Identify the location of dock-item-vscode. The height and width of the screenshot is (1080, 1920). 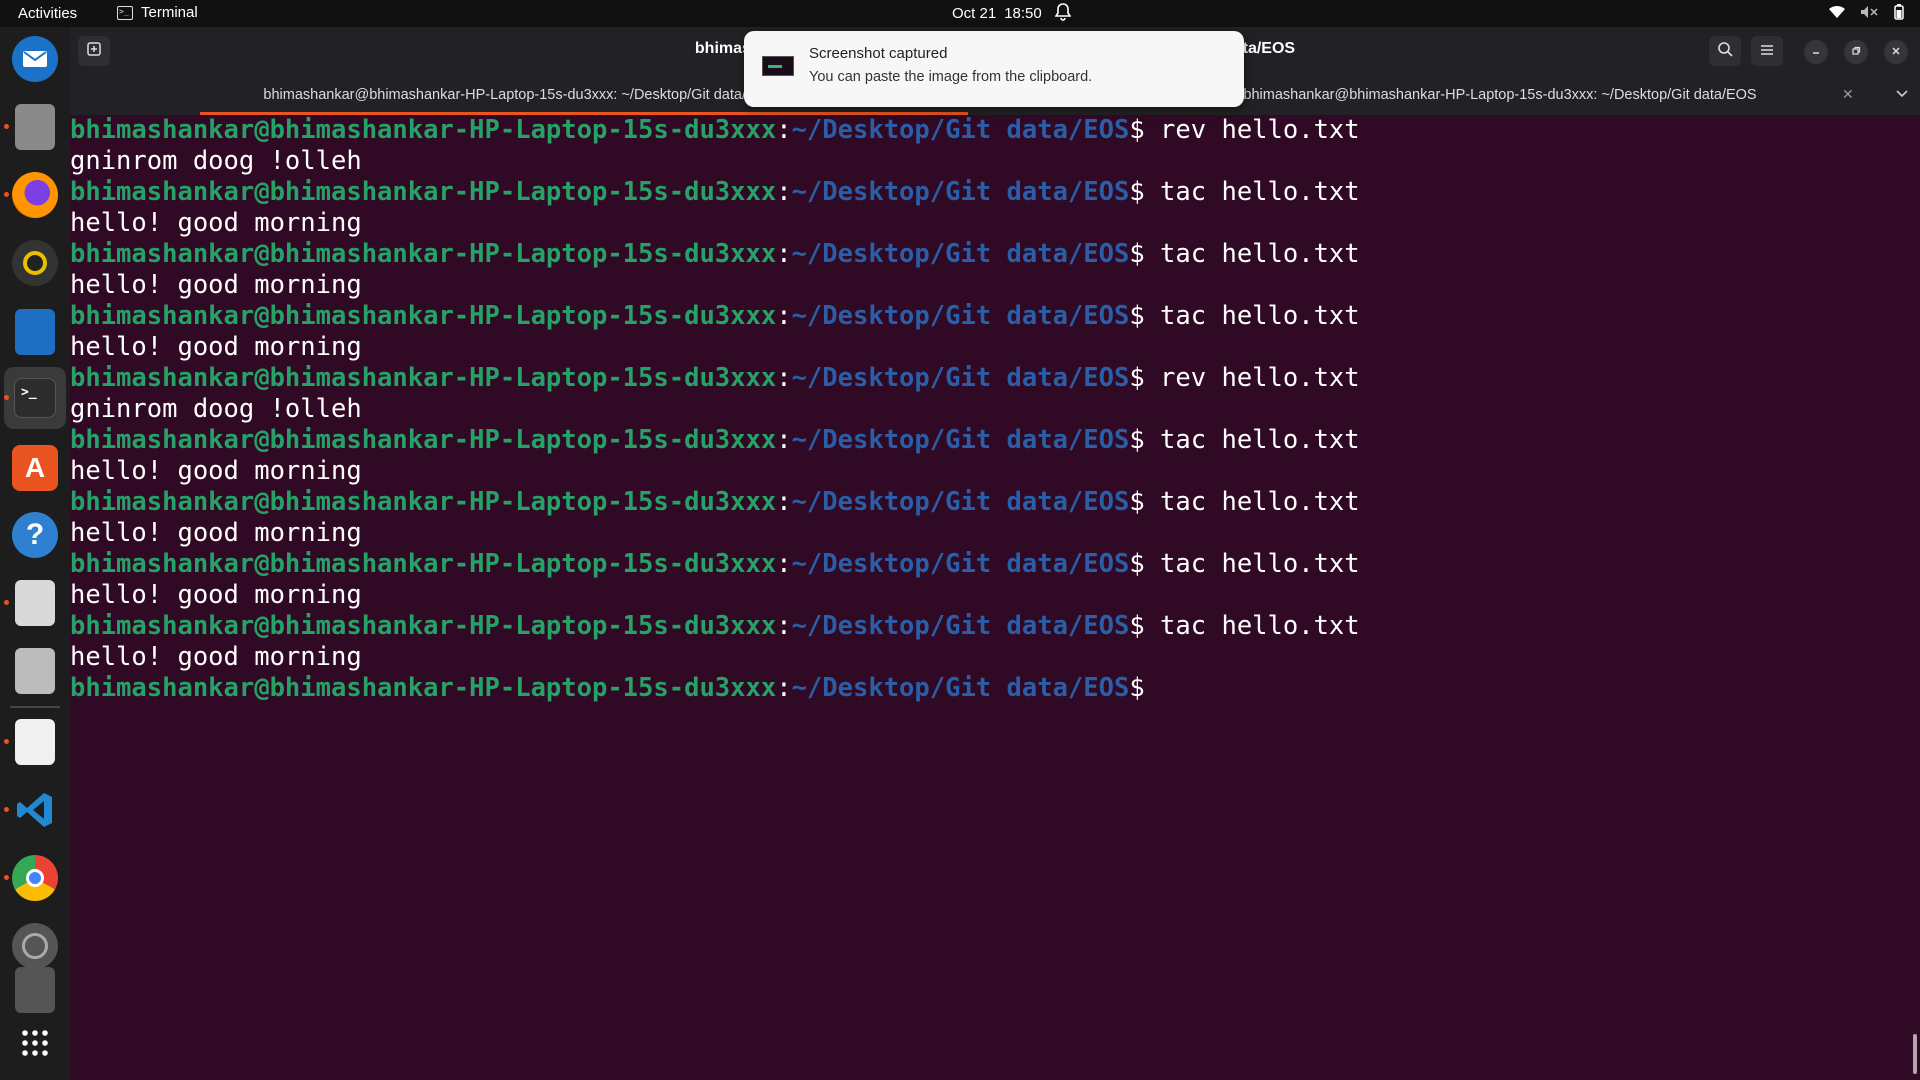
(32, 810).